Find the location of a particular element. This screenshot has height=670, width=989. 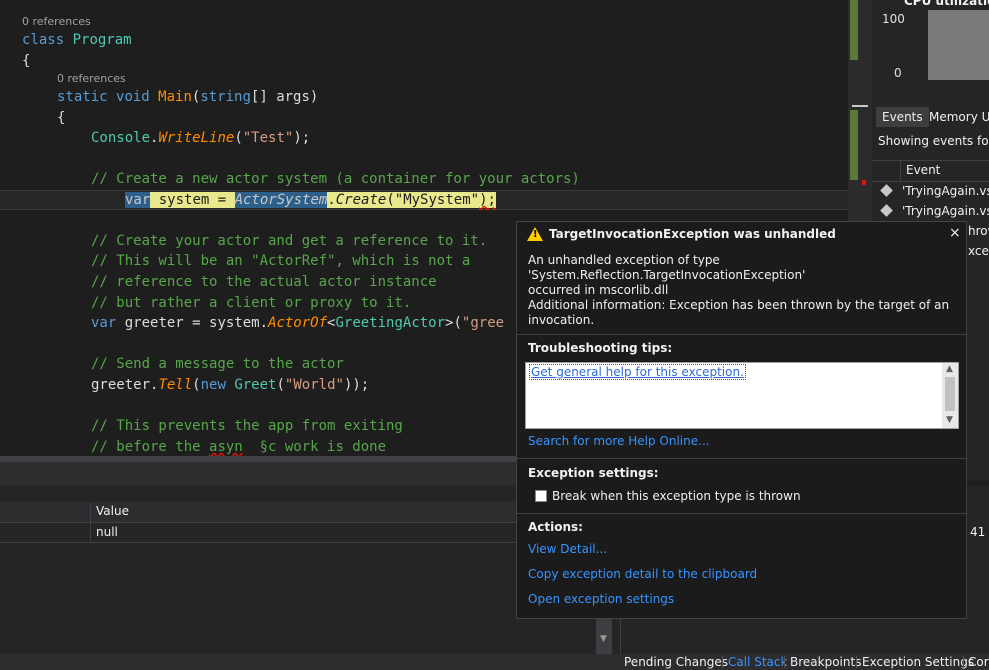

cpu-utilization-title: CPU utilization is located at coordinates (946, 4).